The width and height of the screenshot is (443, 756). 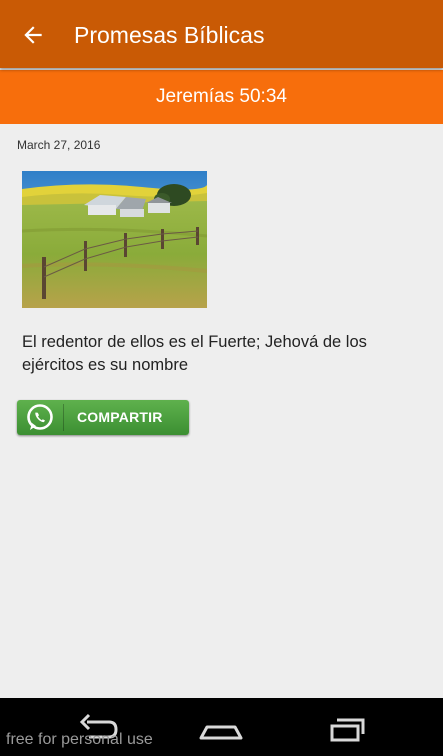 I want to click on verse-reference: Jeremías 50:34, so click(x=221, y=97).